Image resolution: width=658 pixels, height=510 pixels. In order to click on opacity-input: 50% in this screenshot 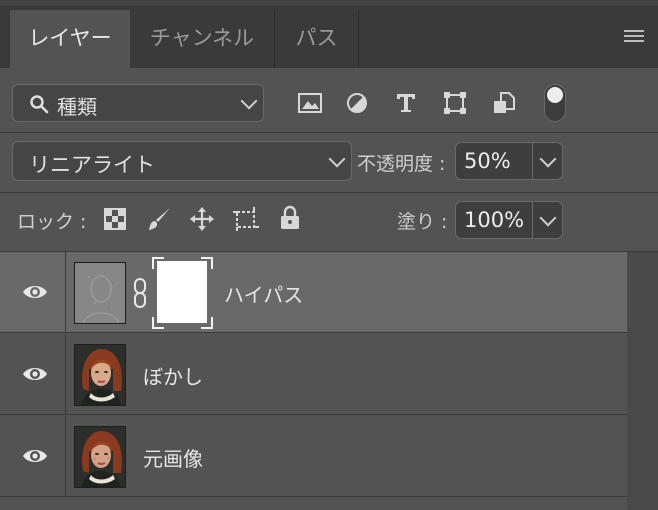, I will do `click(494, 161)`.